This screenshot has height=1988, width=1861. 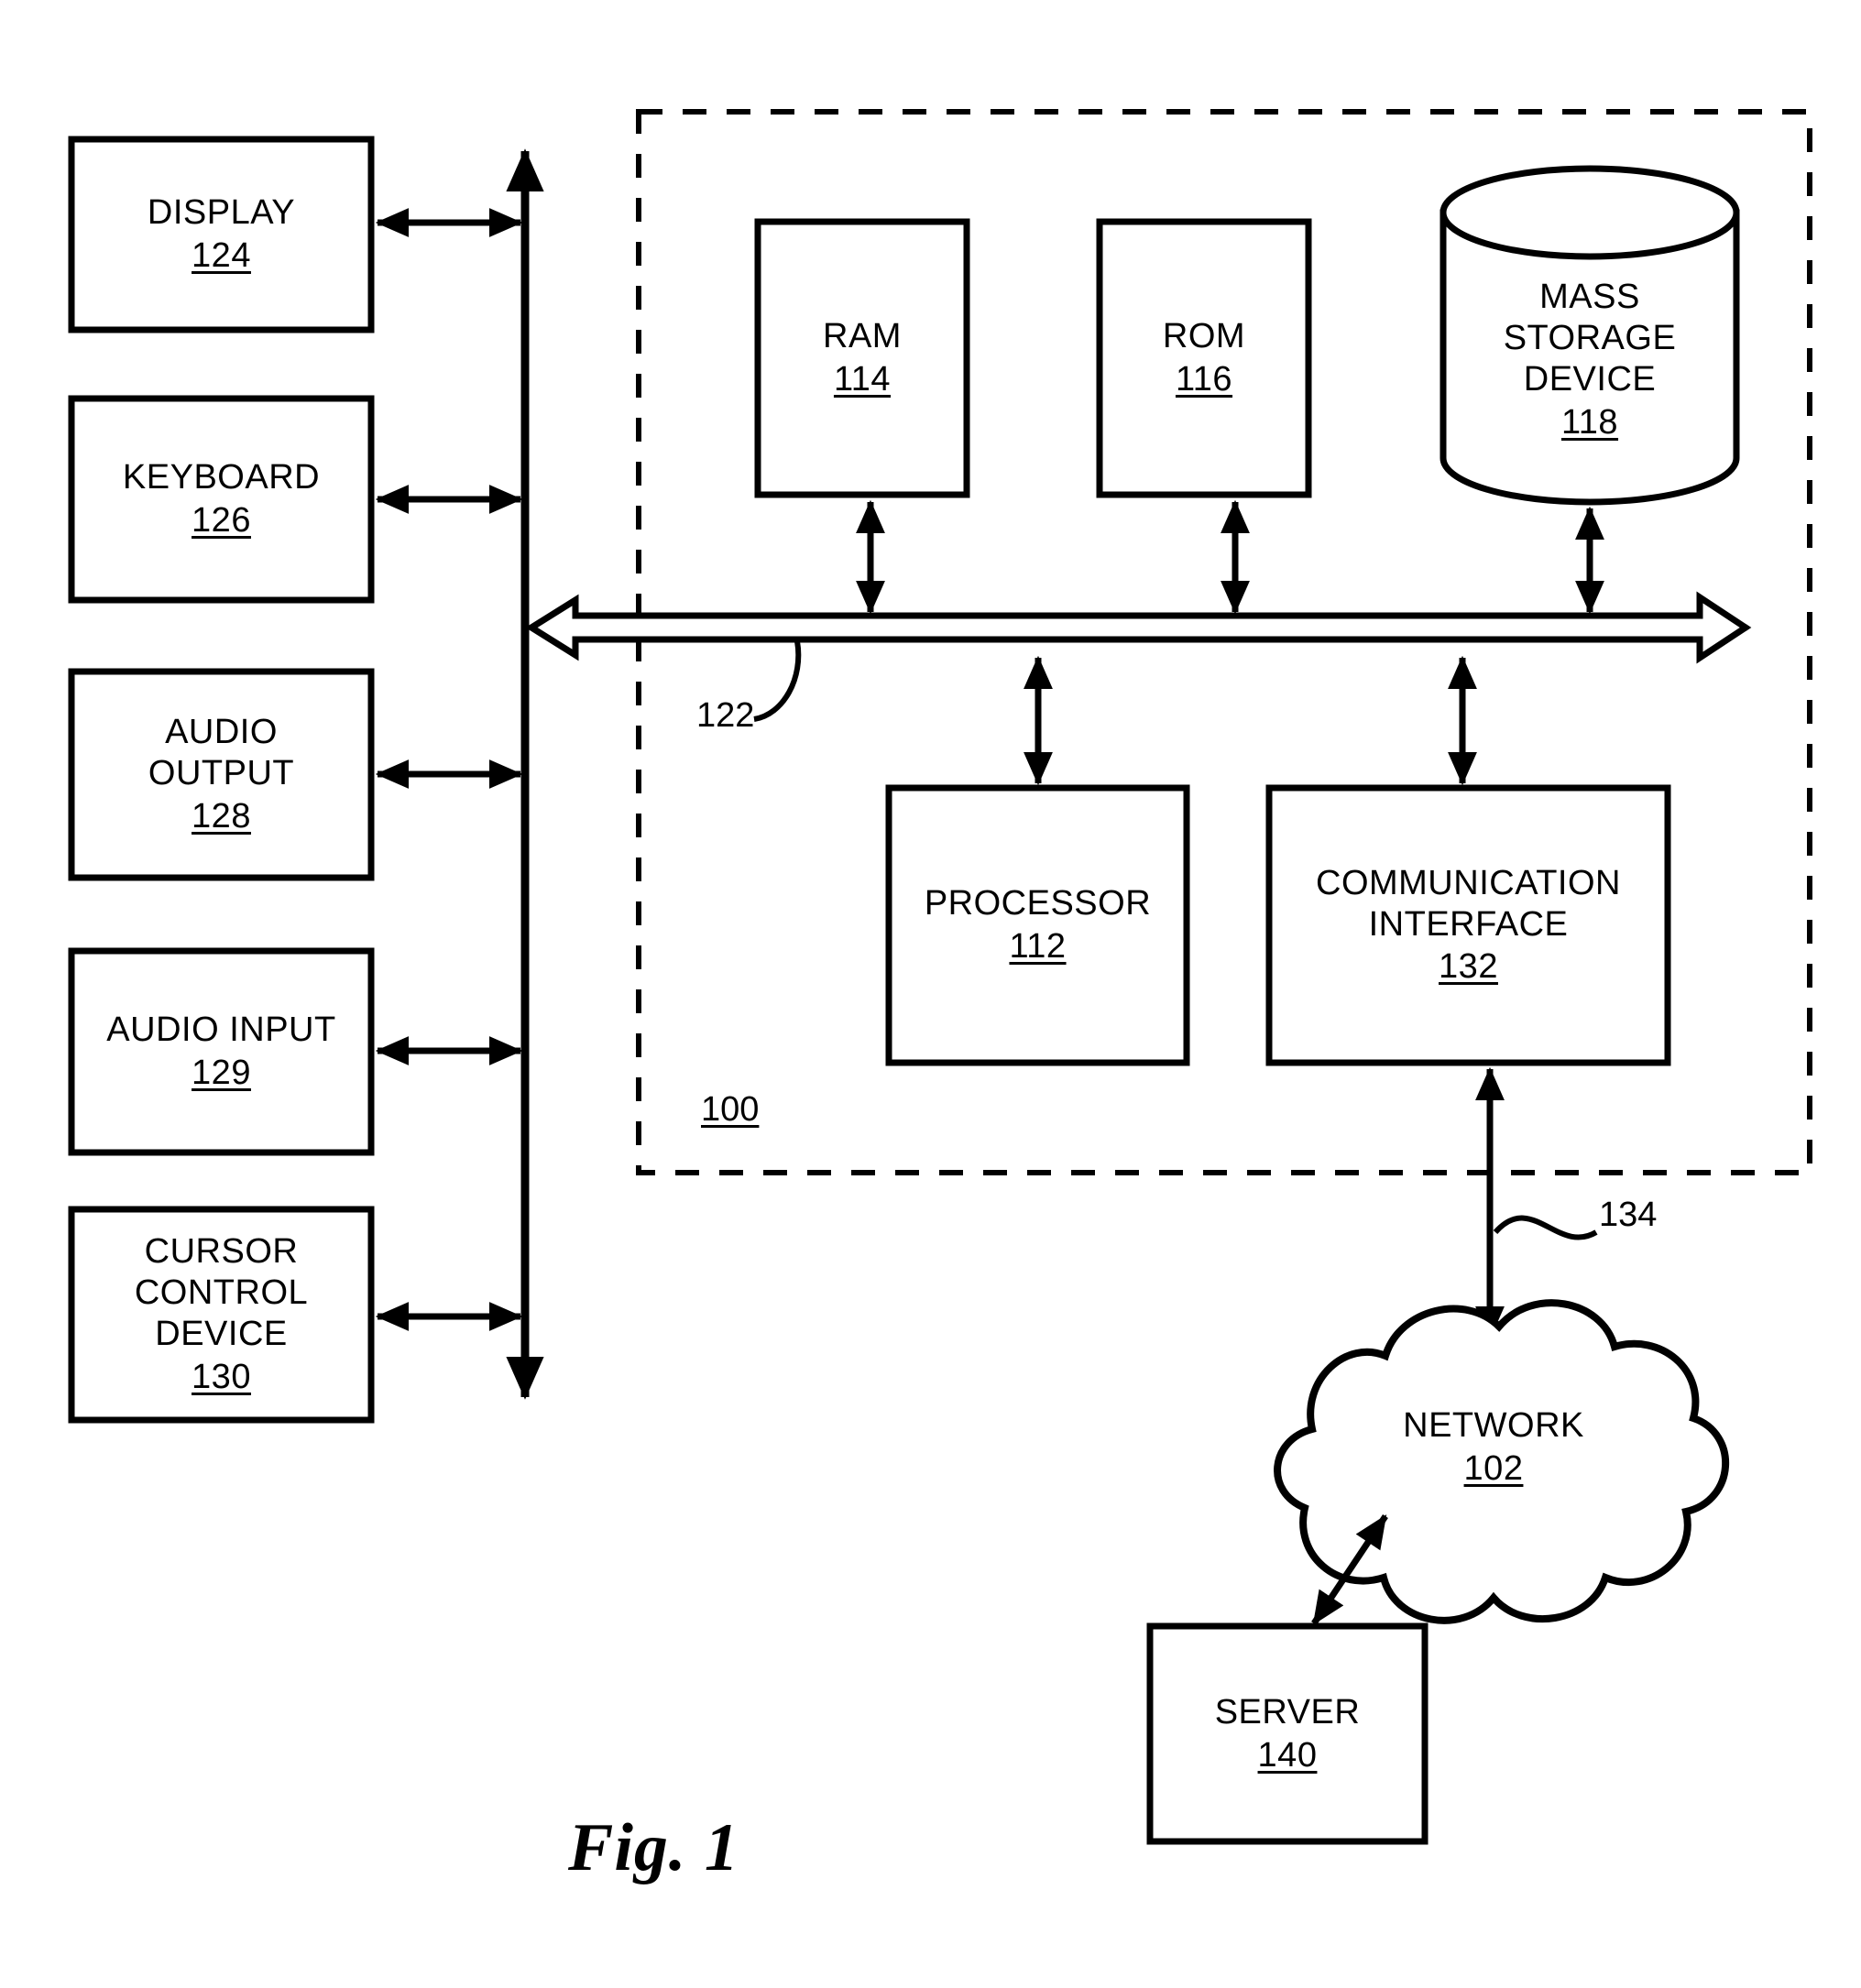 I want to click on communication-interface-box, so click(x=1468, y=925).